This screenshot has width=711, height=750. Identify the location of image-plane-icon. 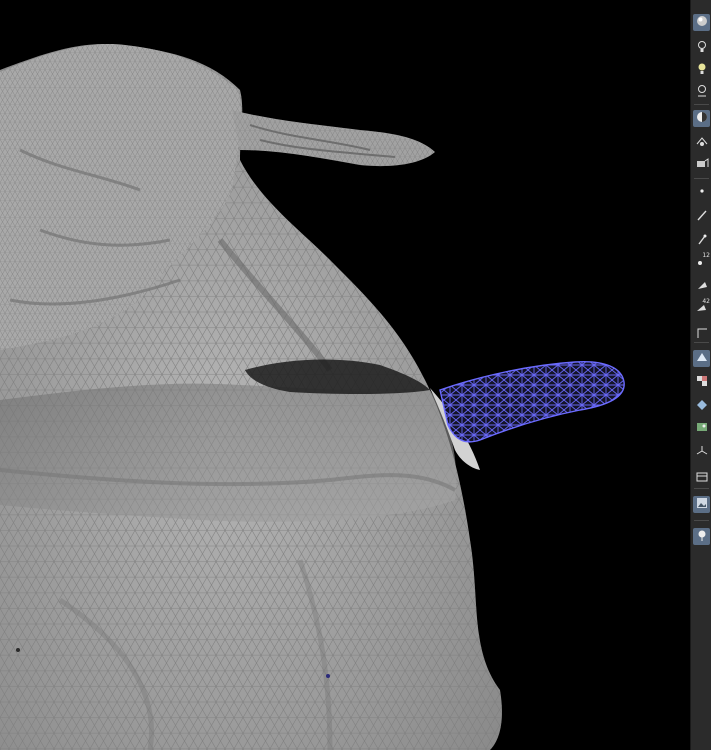
(702, 504).